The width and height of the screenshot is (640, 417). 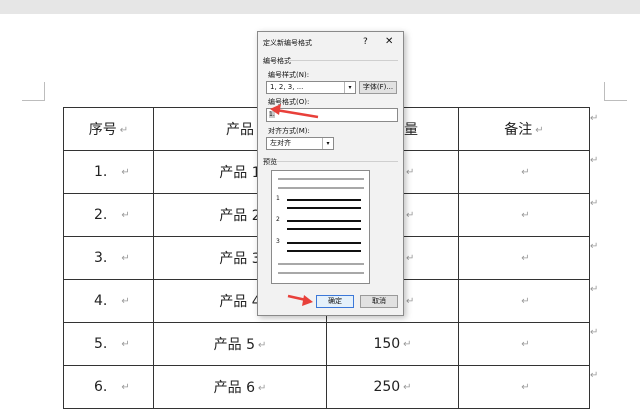 What do you see at coordinates (300, 300) in the screenshot?
I see `arrow-to-ok-button-icon` at bounding box center [300, 300].